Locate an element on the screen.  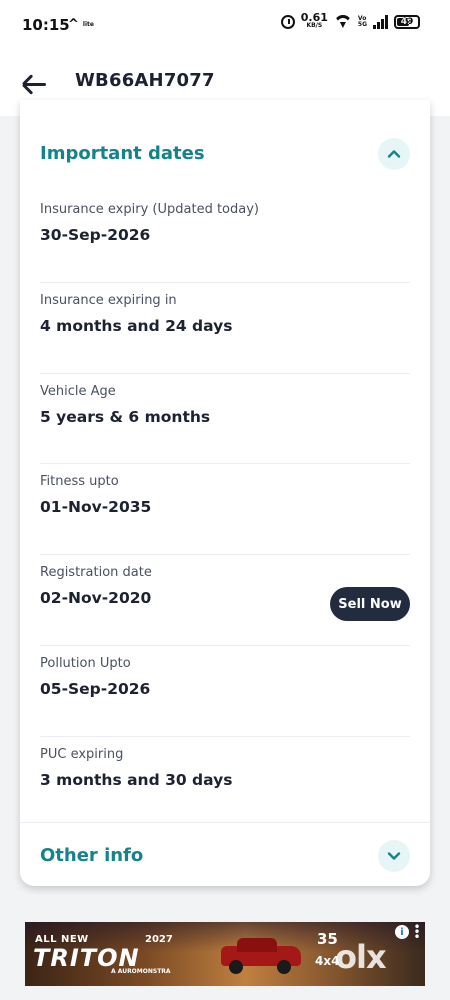
collapse-button is located at coordinates (394, 154).